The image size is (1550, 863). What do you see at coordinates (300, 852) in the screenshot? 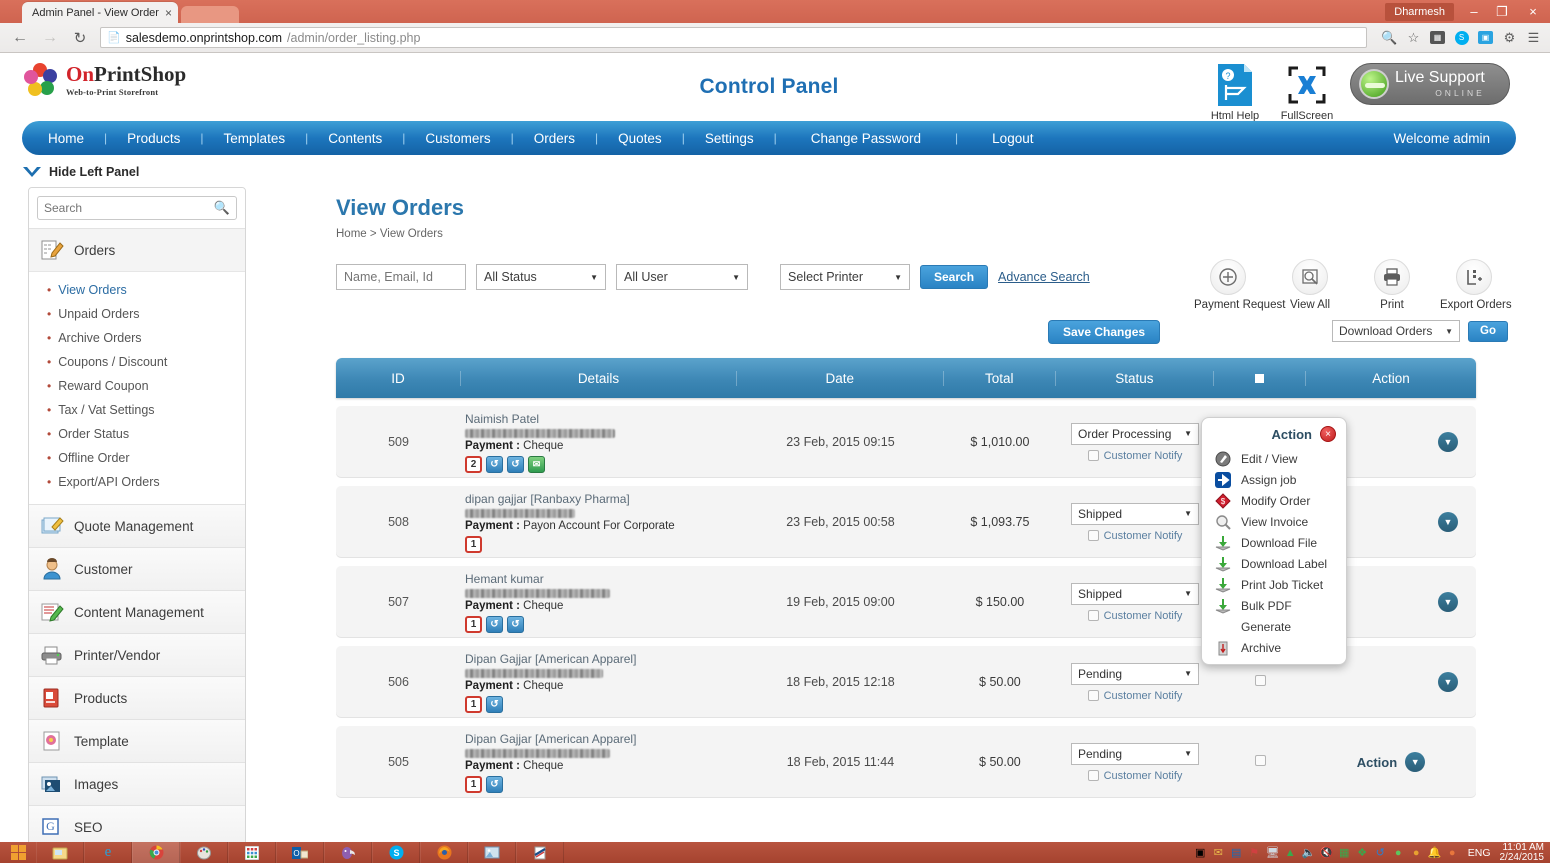
I see `outlook-icon: O` at bounding box center [300, 852].